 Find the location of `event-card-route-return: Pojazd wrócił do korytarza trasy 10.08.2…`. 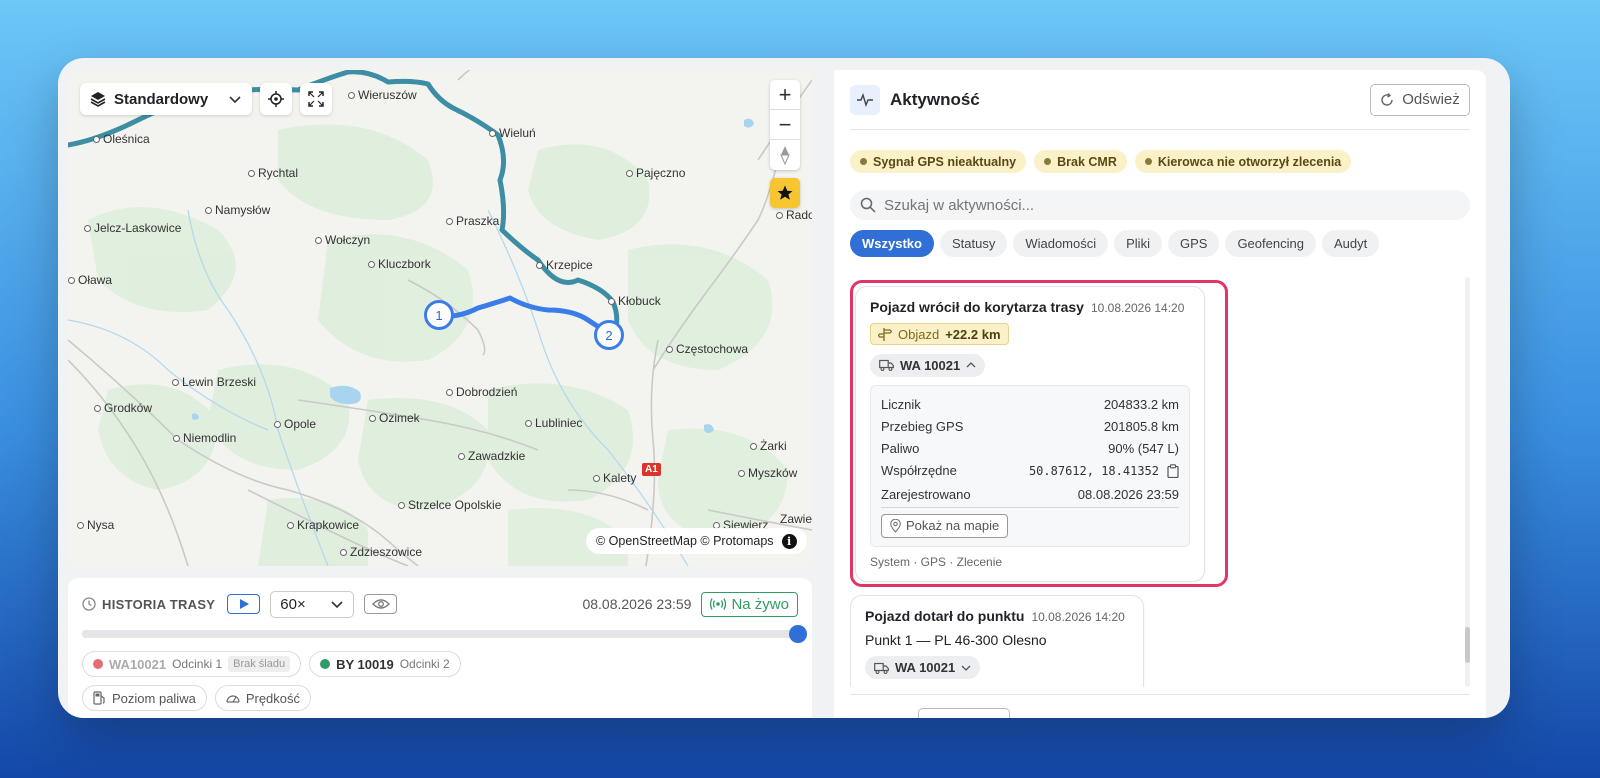

event-card-route-return: Pojazd wrócił do korytarza trasy 10.08.2… is located at coordinates (1030, 434).